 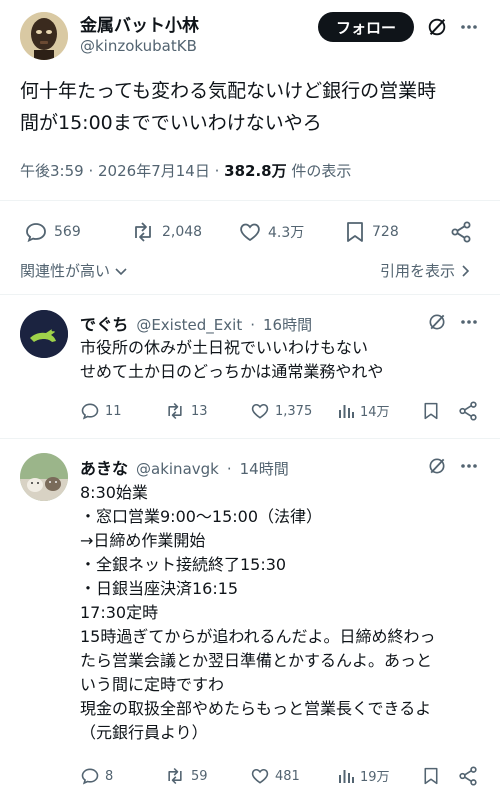 I want to click on views-label: 件の表示, so click(x=321, y=171).